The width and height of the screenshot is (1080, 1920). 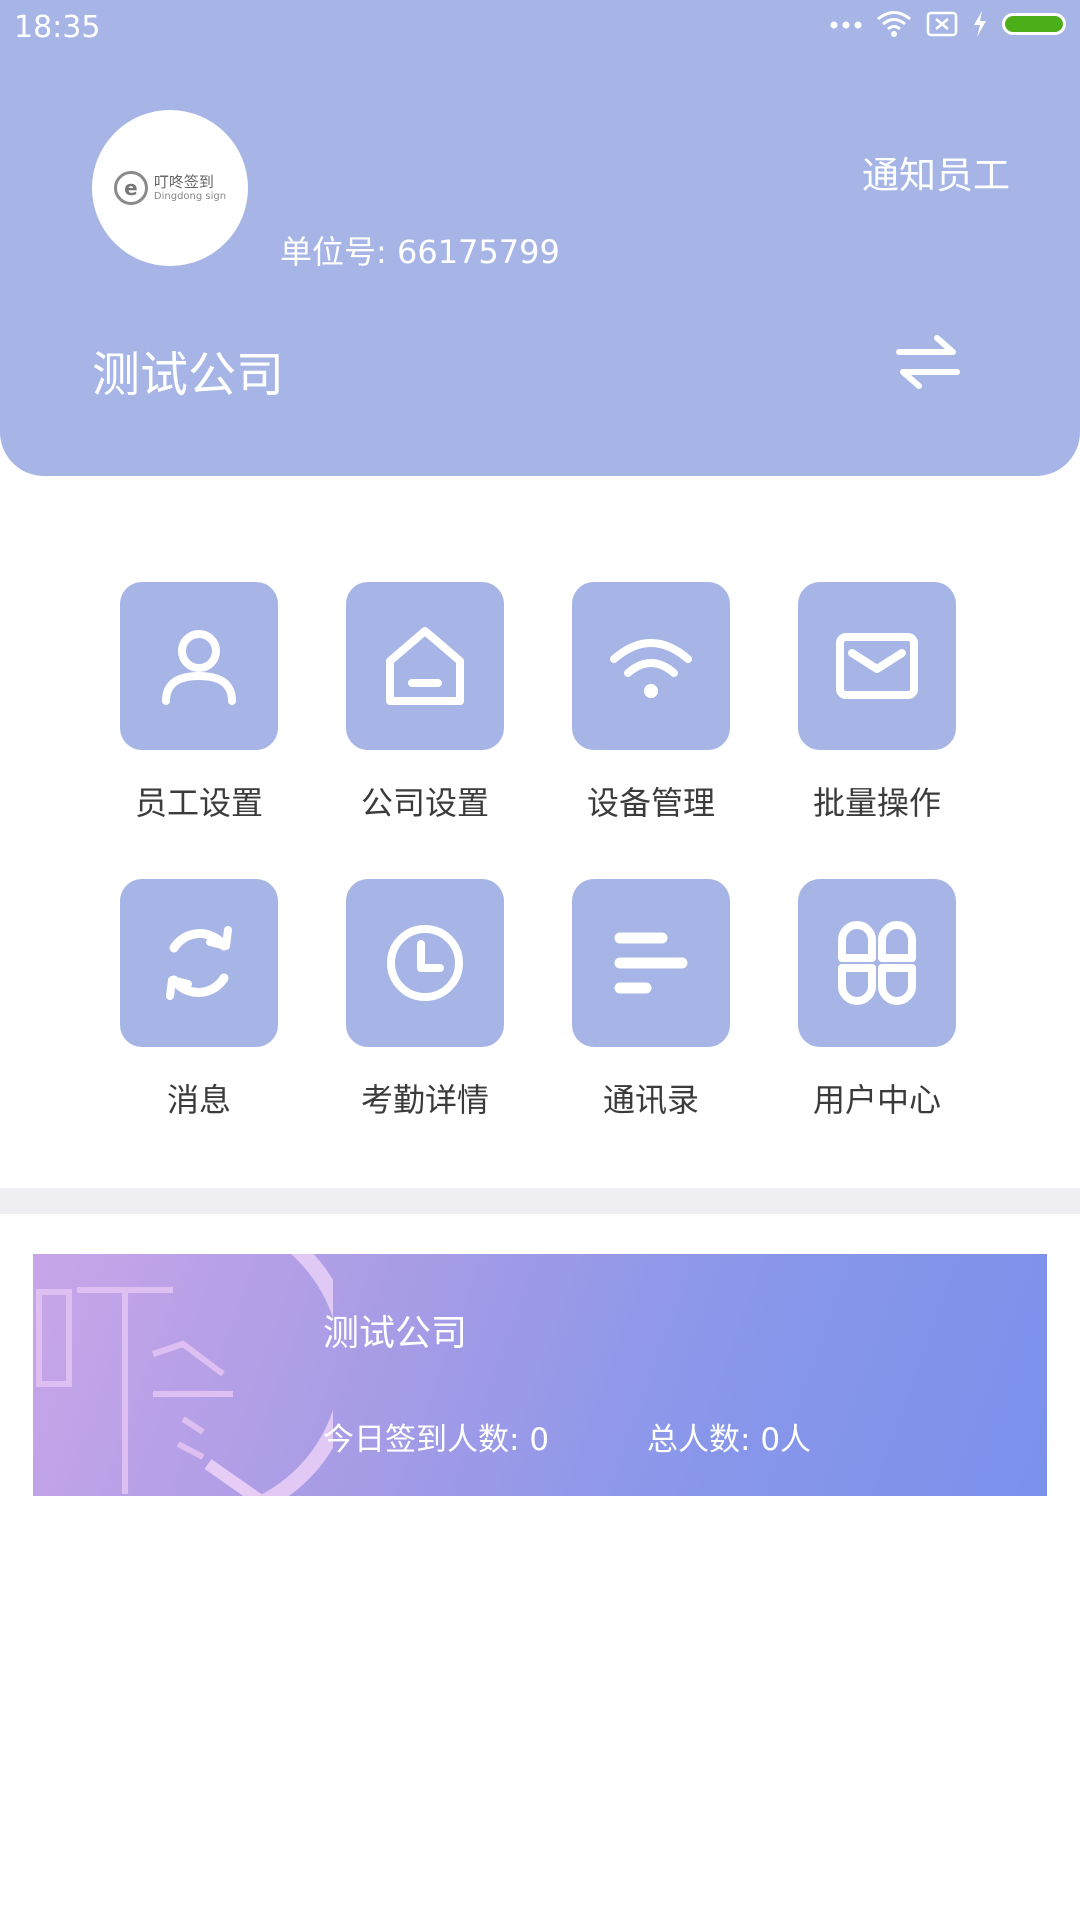 What do you see at coordinates (183, 182) in the screenshot?
I see `logo-text-cn: 叮咚签到` at bounding box center [183, 182].